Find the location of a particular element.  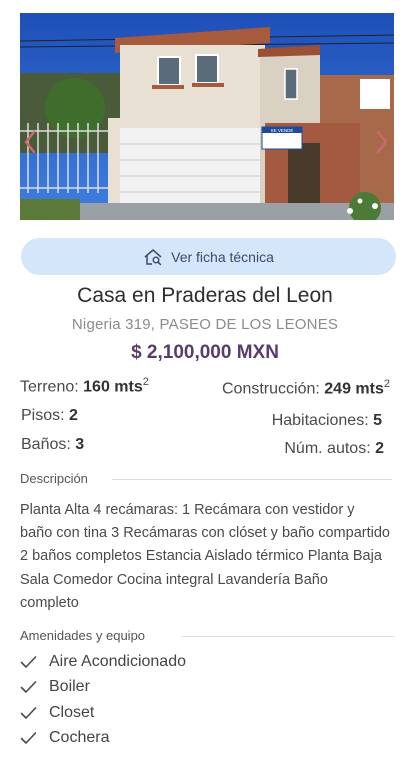

chevron-right-icon is located at coordinates (382, 142).